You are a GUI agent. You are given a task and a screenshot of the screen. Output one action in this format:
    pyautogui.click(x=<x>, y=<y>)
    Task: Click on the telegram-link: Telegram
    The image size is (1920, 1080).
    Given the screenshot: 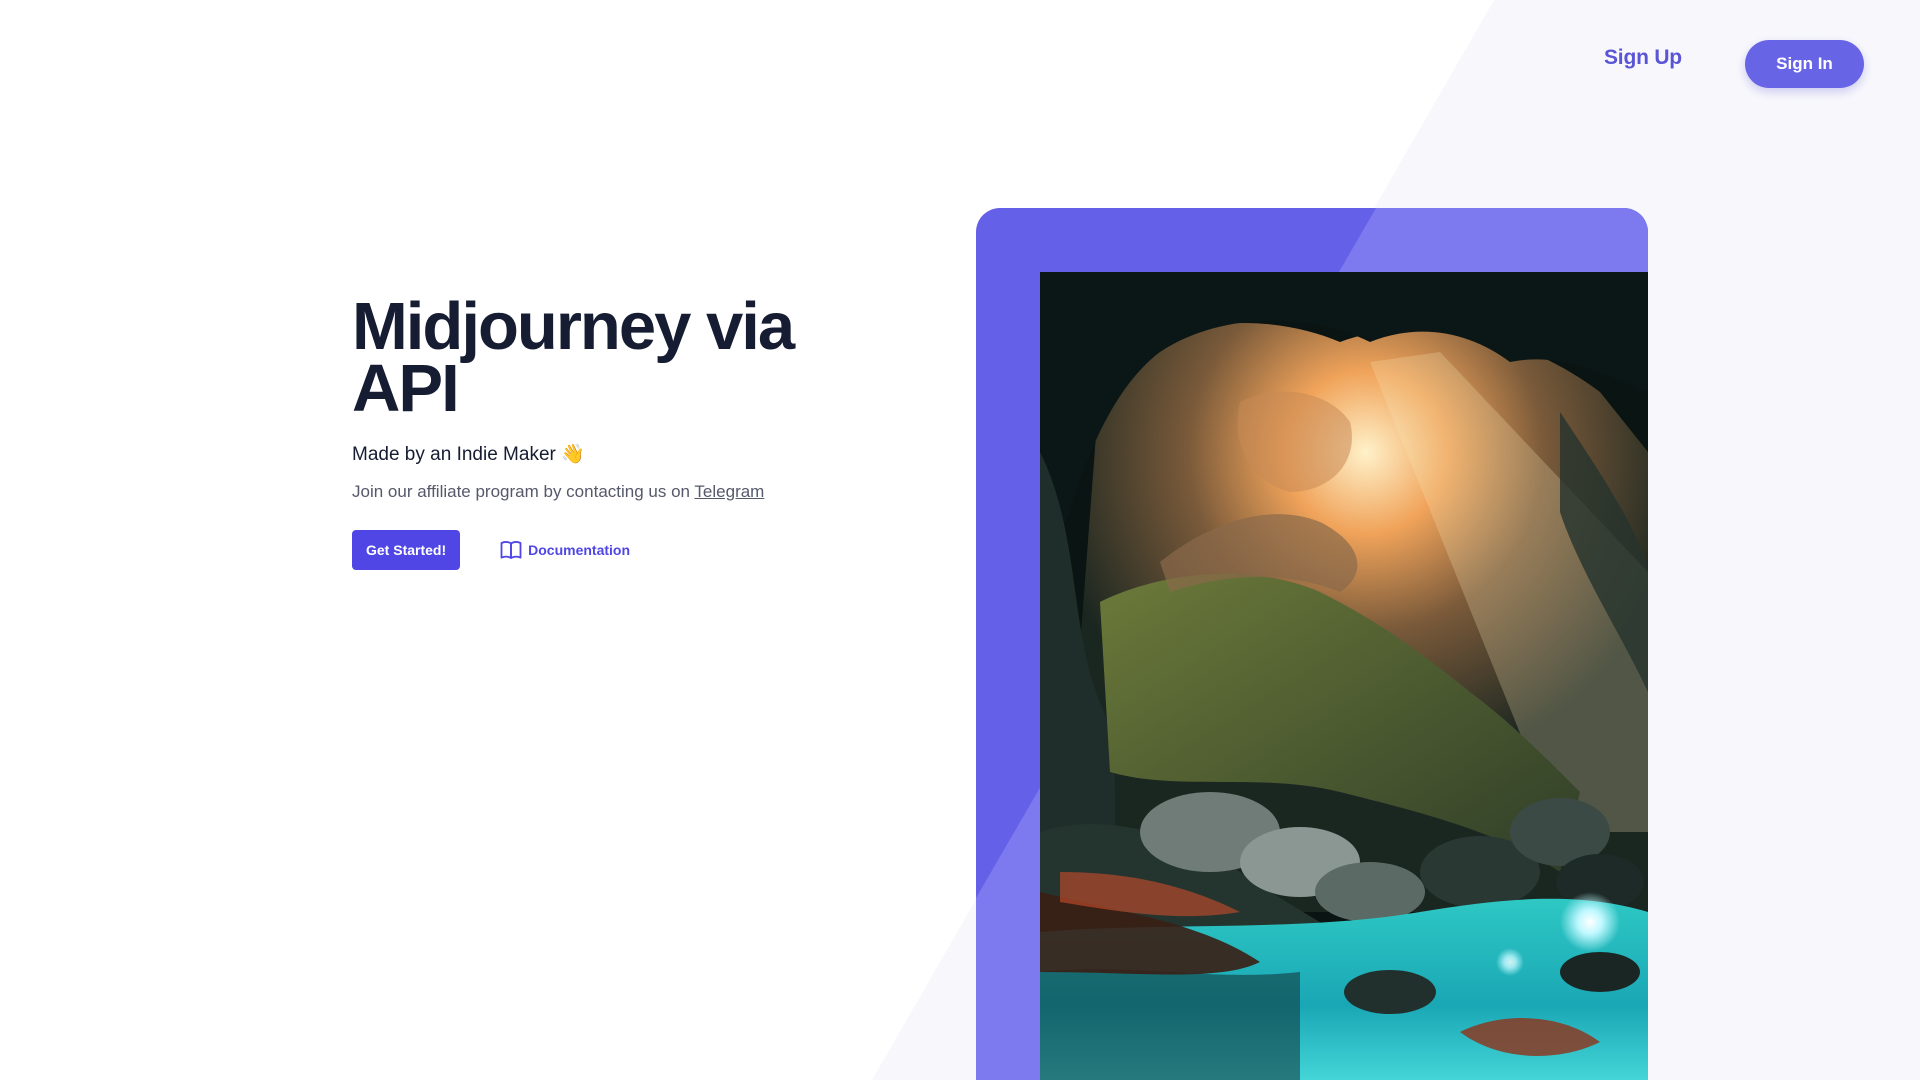 What is the action you would take?
    pyautogui.click(x=729, y=491)
    